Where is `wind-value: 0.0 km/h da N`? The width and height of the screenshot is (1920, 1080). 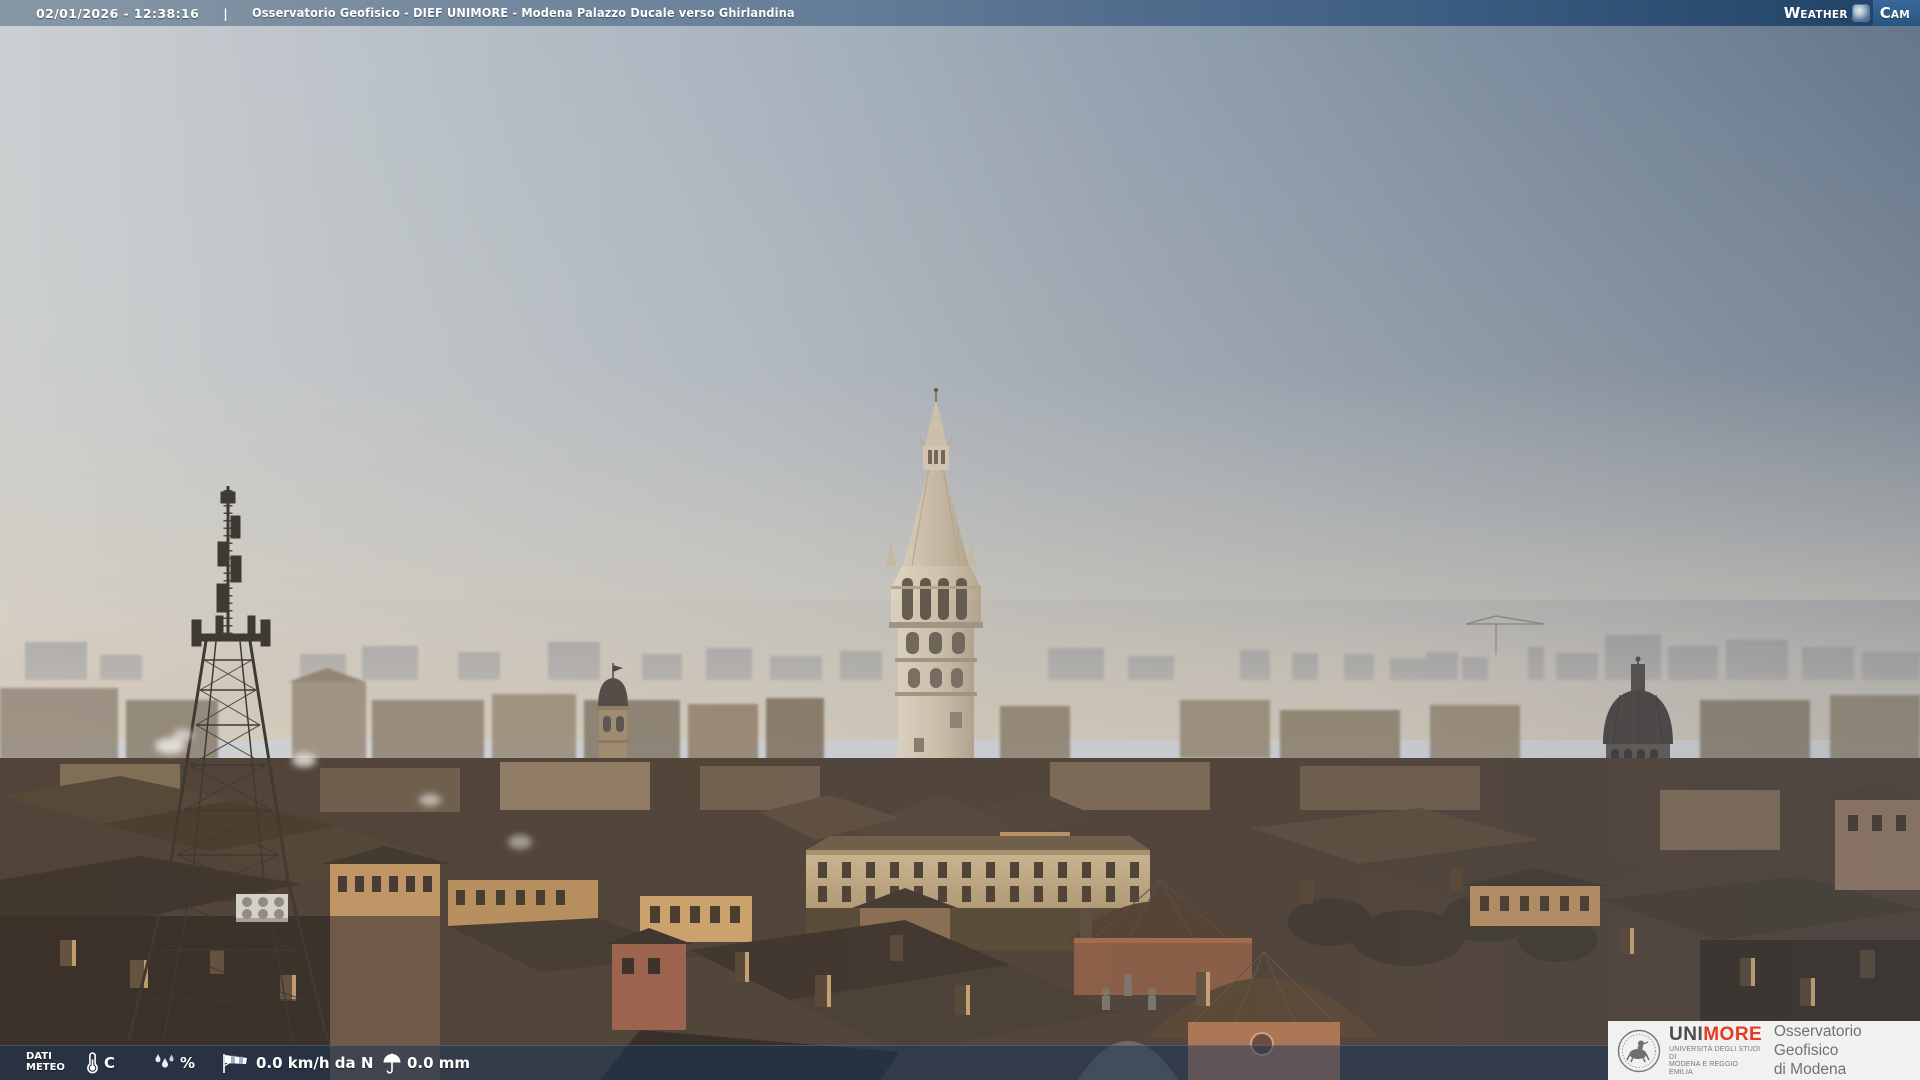 wind-value: 0.0 km/h da N is located at coordinates (315, 1063).